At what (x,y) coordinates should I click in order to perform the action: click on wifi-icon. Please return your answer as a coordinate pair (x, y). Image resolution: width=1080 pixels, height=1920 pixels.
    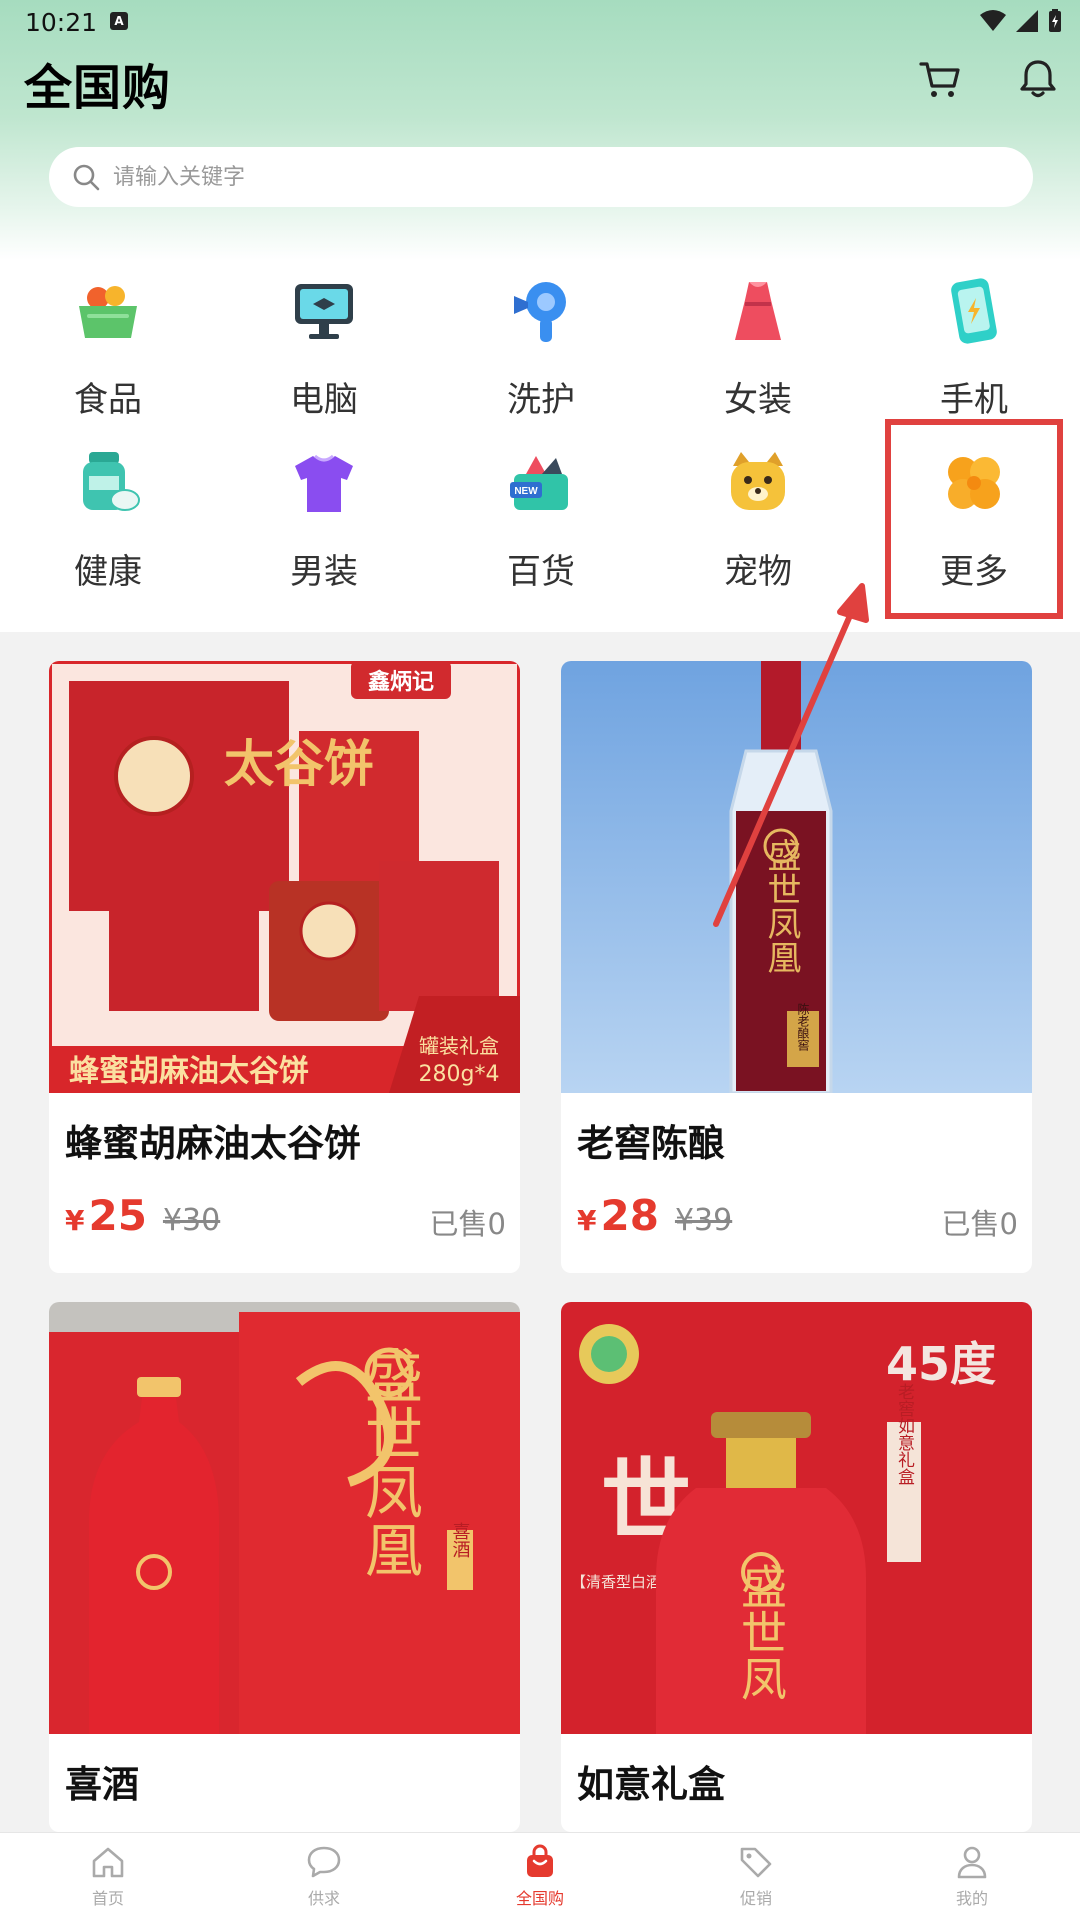
    Looking at the image, I should click on (993, 20).